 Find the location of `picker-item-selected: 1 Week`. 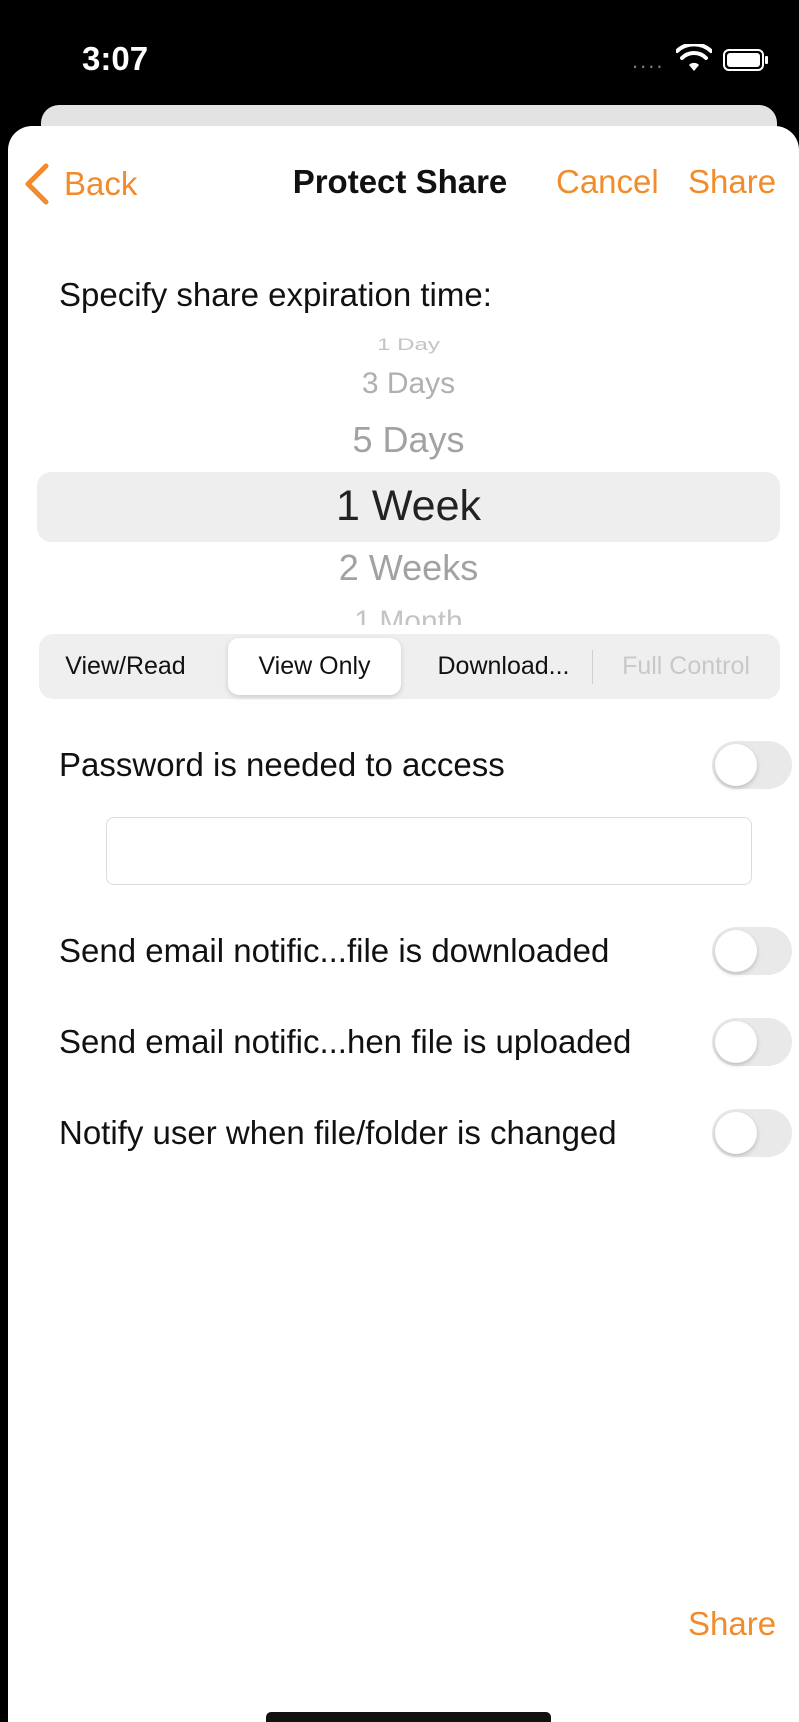

picker-item-selected: 1 Week is located at coordinates (408, 506).